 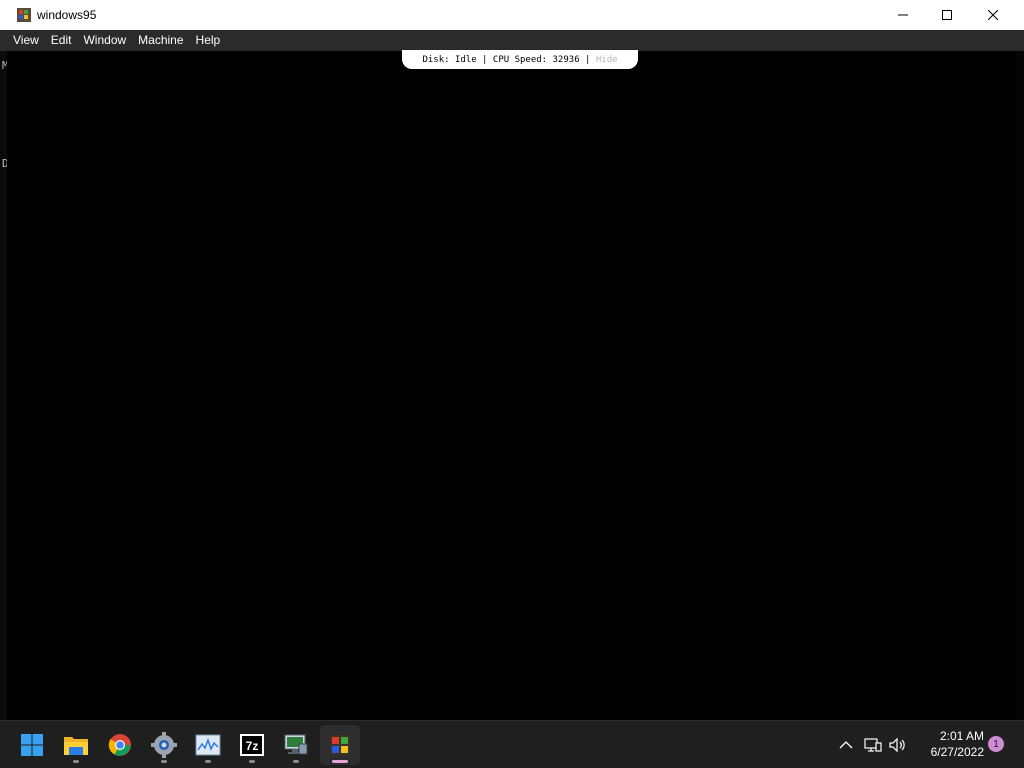 I want to click on taskbar-file-explorer, so click(x=76, y=745).